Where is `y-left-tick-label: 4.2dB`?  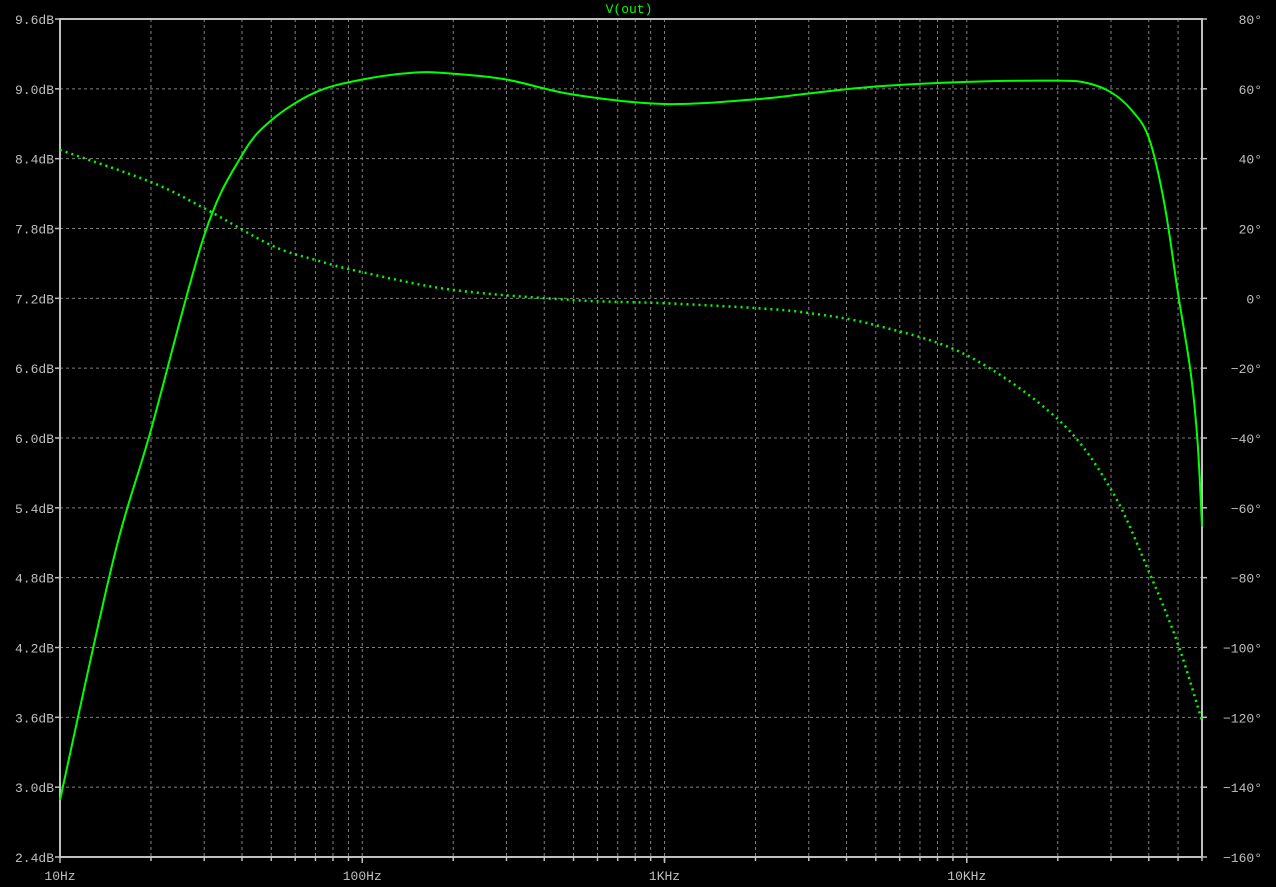 y-left-tick-label: 4.2dB is located at coordinates (34, 649).